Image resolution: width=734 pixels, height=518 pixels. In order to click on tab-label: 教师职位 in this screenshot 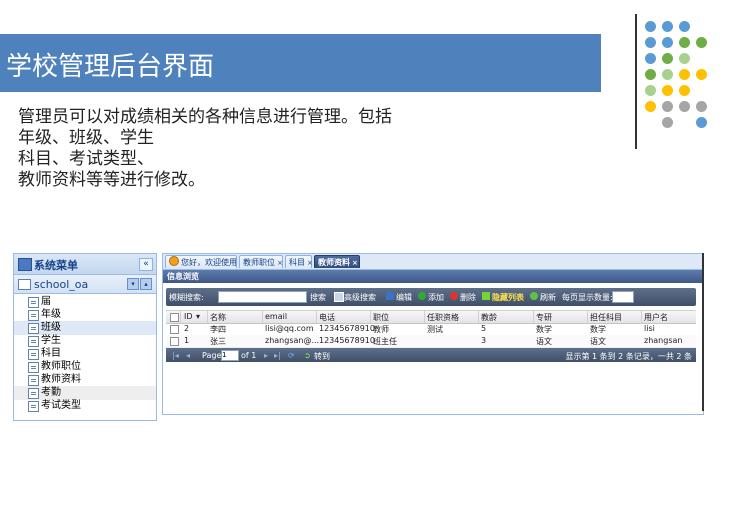, I will do `click(259, 262)`.